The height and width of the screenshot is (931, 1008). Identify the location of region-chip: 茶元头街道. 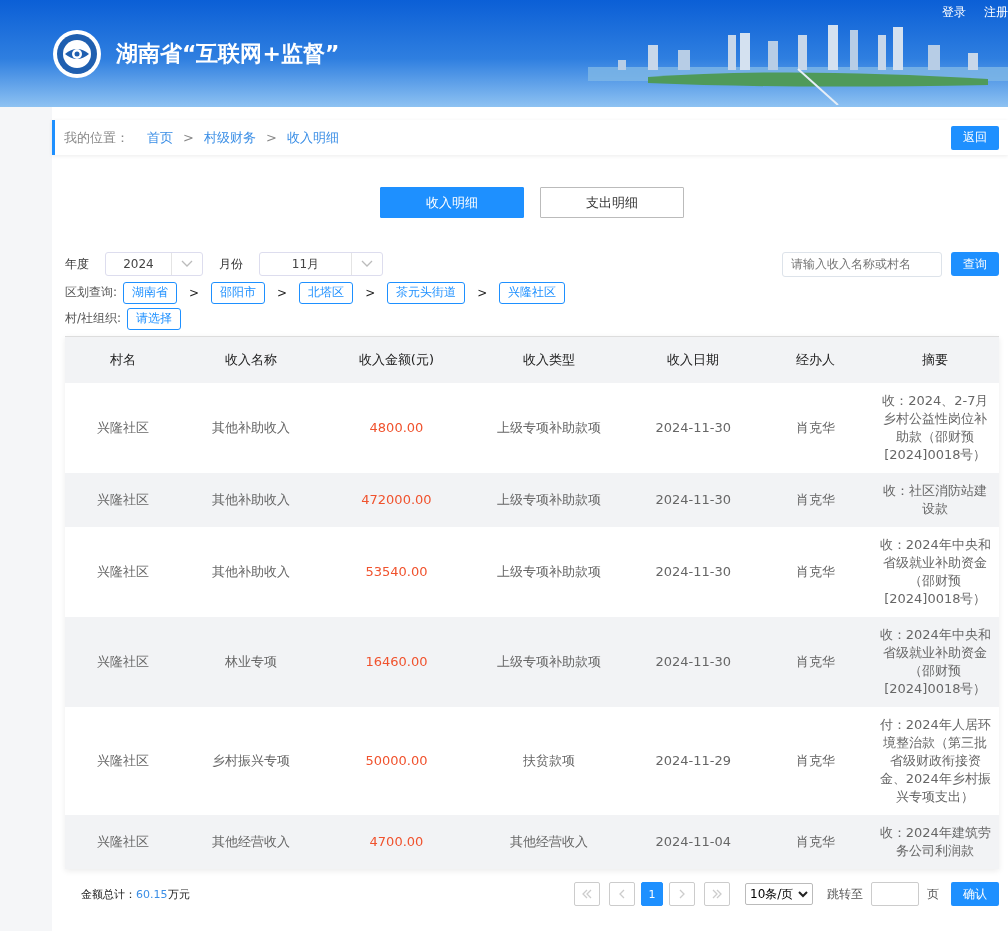
(426, 292).